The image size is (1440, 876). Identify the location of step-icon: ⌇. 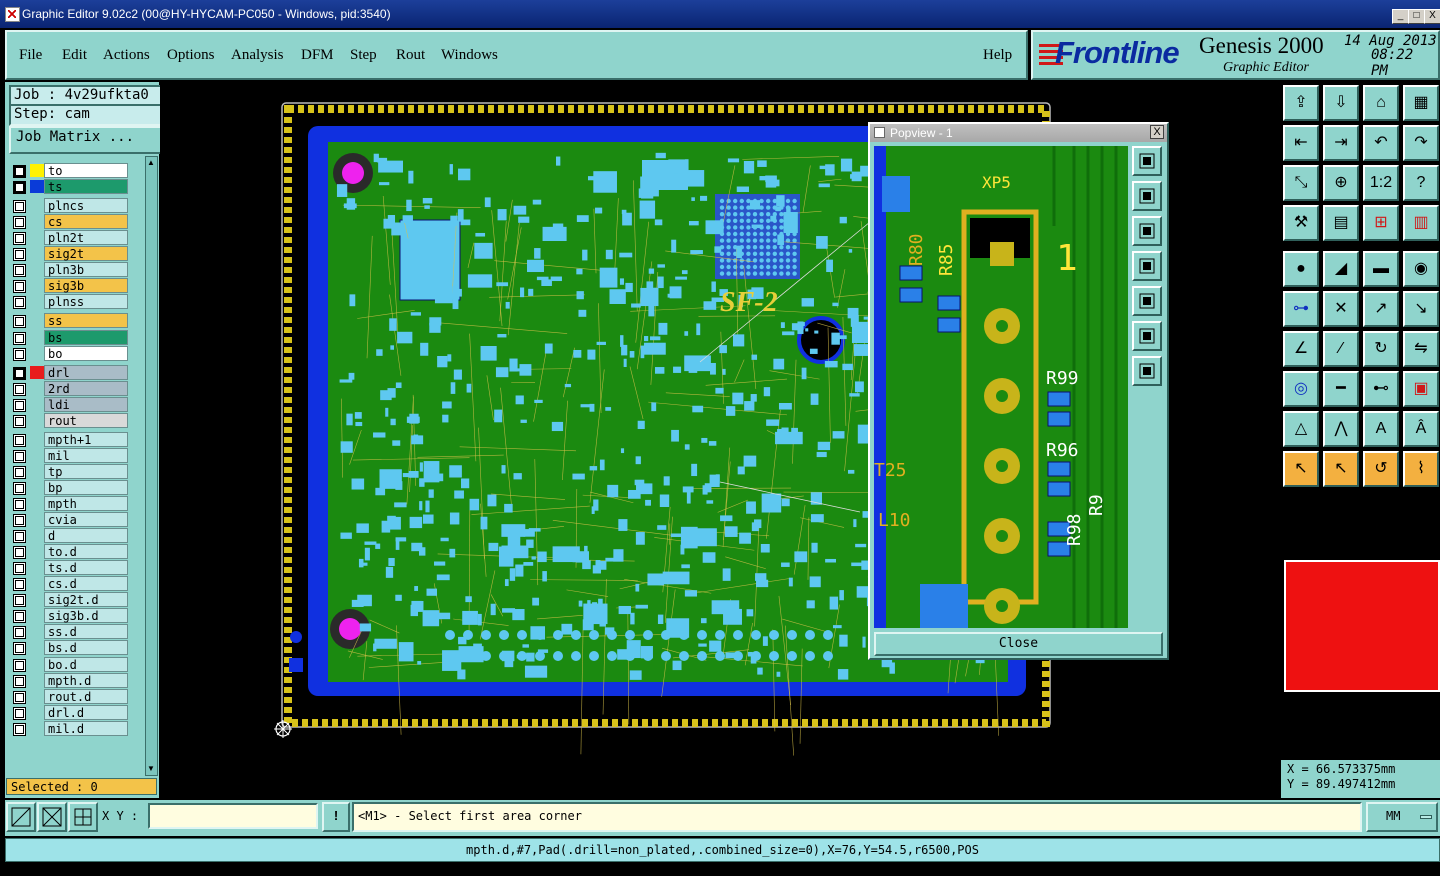
(1421, 469).